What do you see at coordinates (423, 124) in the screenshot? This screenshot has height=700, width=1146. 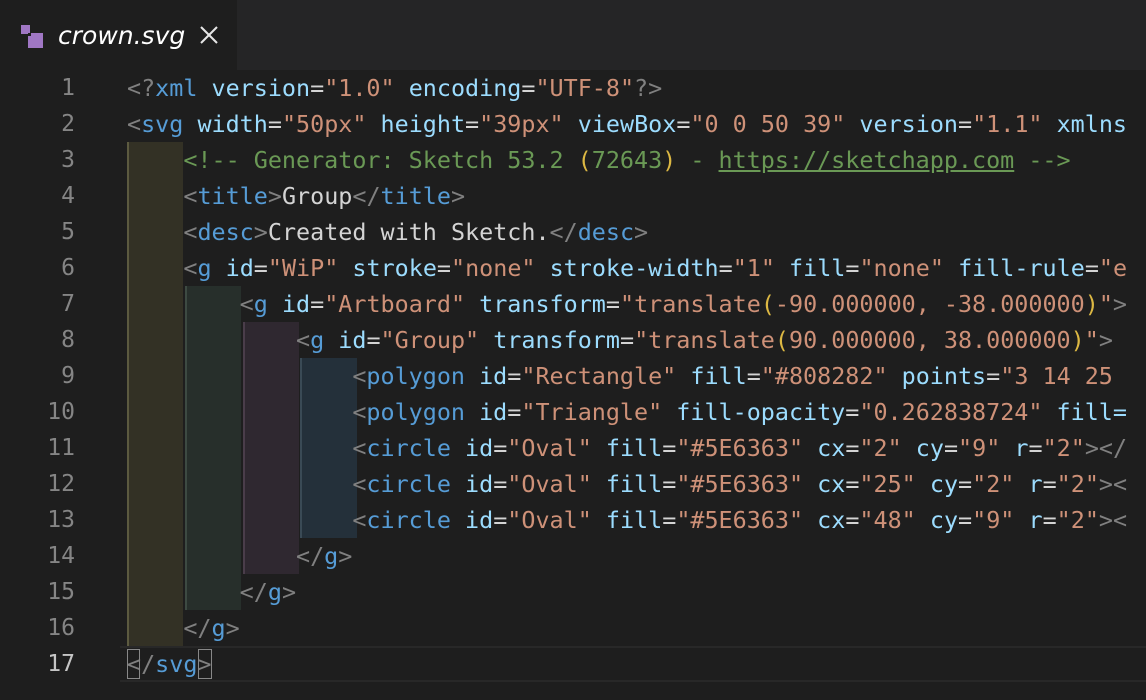 I see `code-token: height` at bounding box center [423, 124].